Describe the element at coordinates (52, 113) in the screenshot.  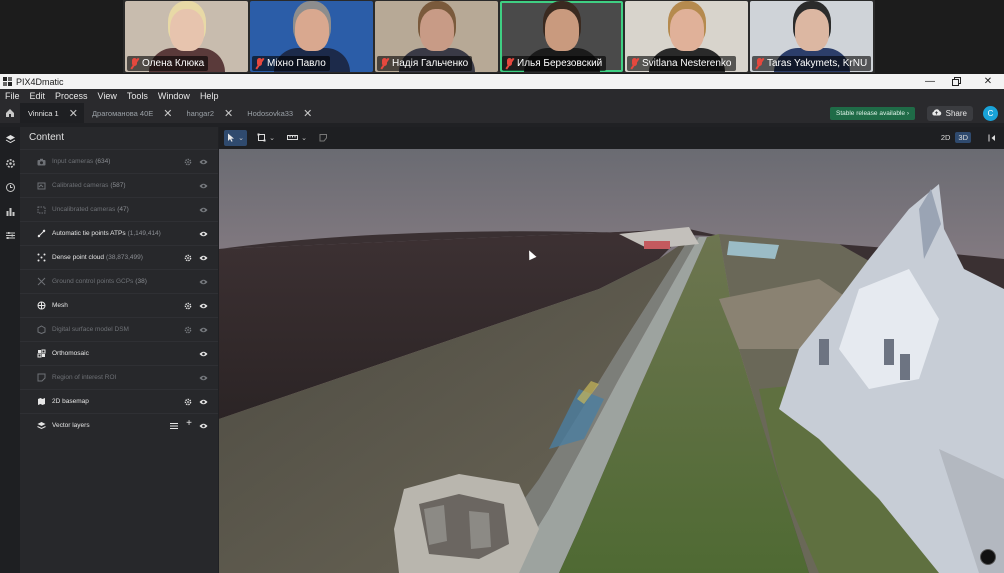
I see `tab-vinnica-1: Vinnica 1 ✕` at that location.